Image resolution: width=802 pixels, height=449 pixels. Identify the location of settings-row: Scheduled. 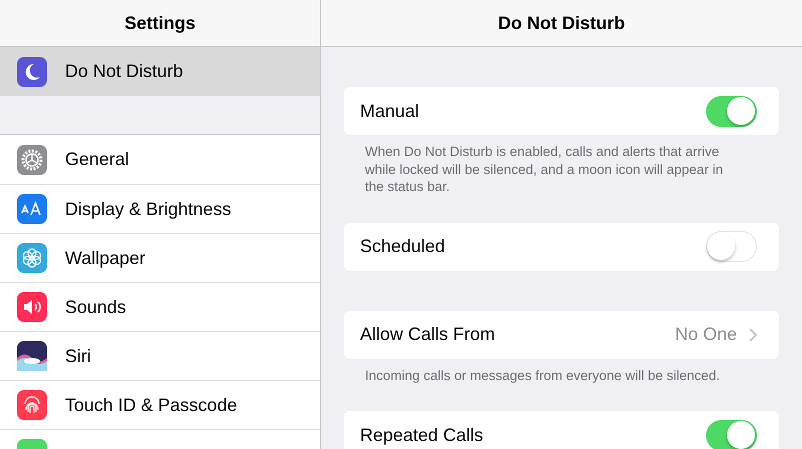
(561, 246).